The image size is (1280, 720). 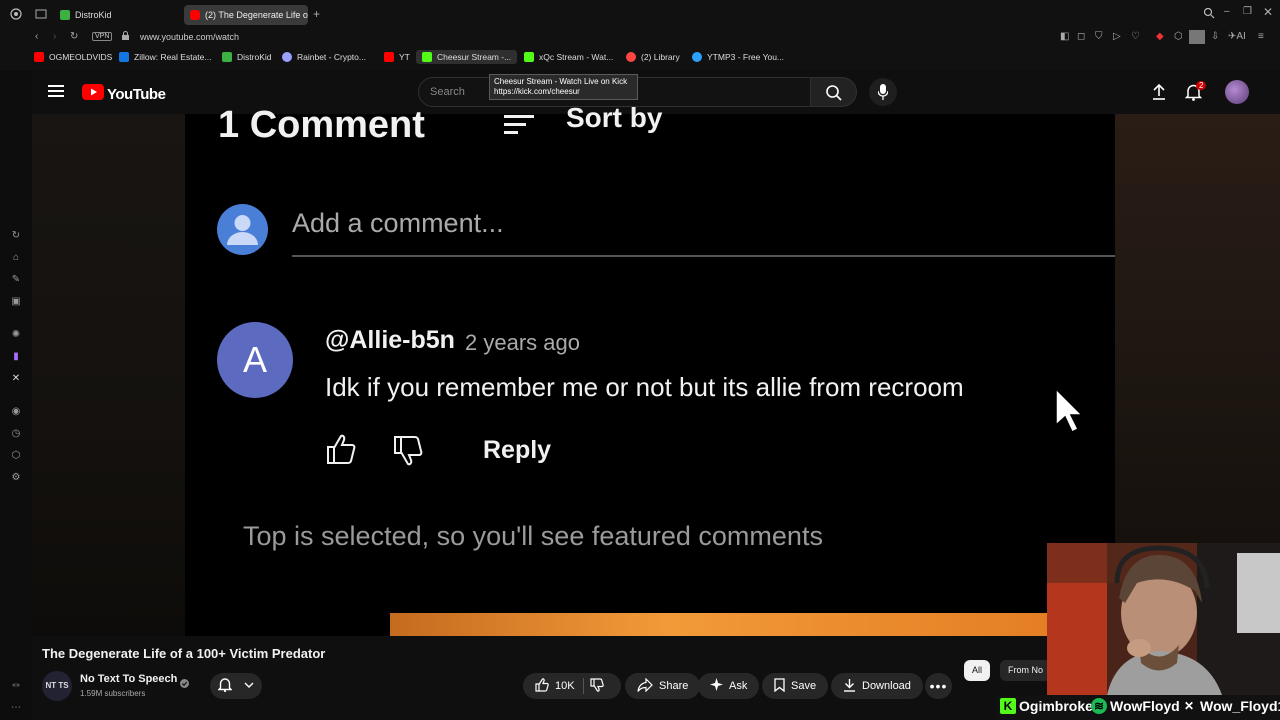 What do you see at coordinates (517, 450) in the screenshot?
I see `reply-button: Reply` at bounding box center [517, 450].